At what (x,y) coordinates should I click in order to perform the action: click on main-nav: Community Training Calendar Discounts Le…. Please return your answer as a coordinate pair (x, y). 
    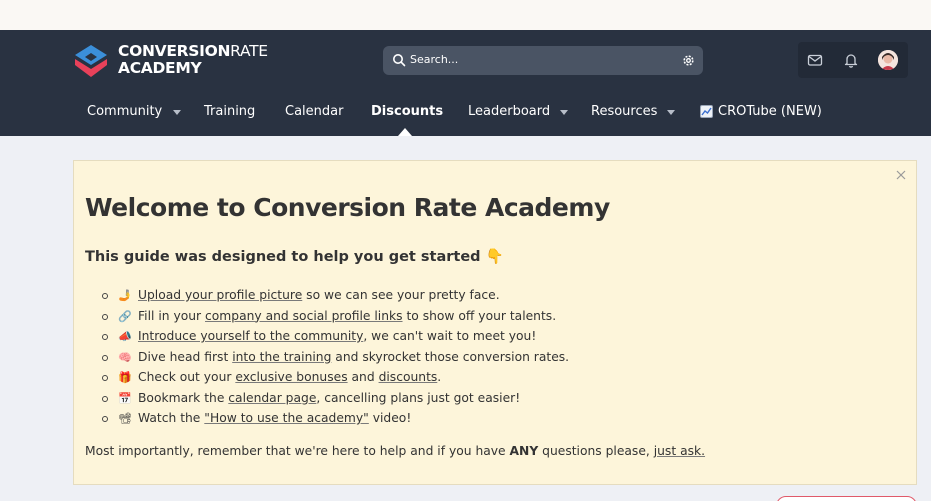
    Looking at the image, I should click on (465, 113).